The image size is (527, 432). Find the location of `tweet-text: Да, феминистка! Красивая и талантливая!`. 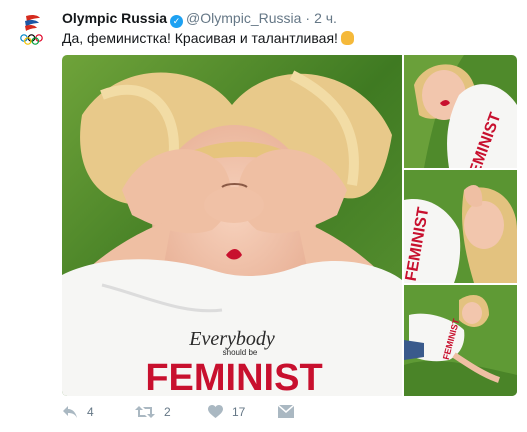

tweet-text: Да, феминистка! Красивая и талантливая! is located at coordinates (208, 38).